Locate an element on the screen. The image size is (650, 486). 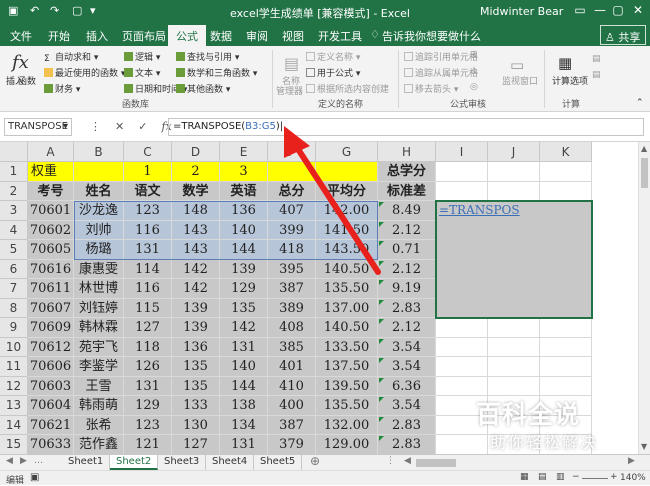
grid-cell: 70616 is located at coordinates (51, 269).